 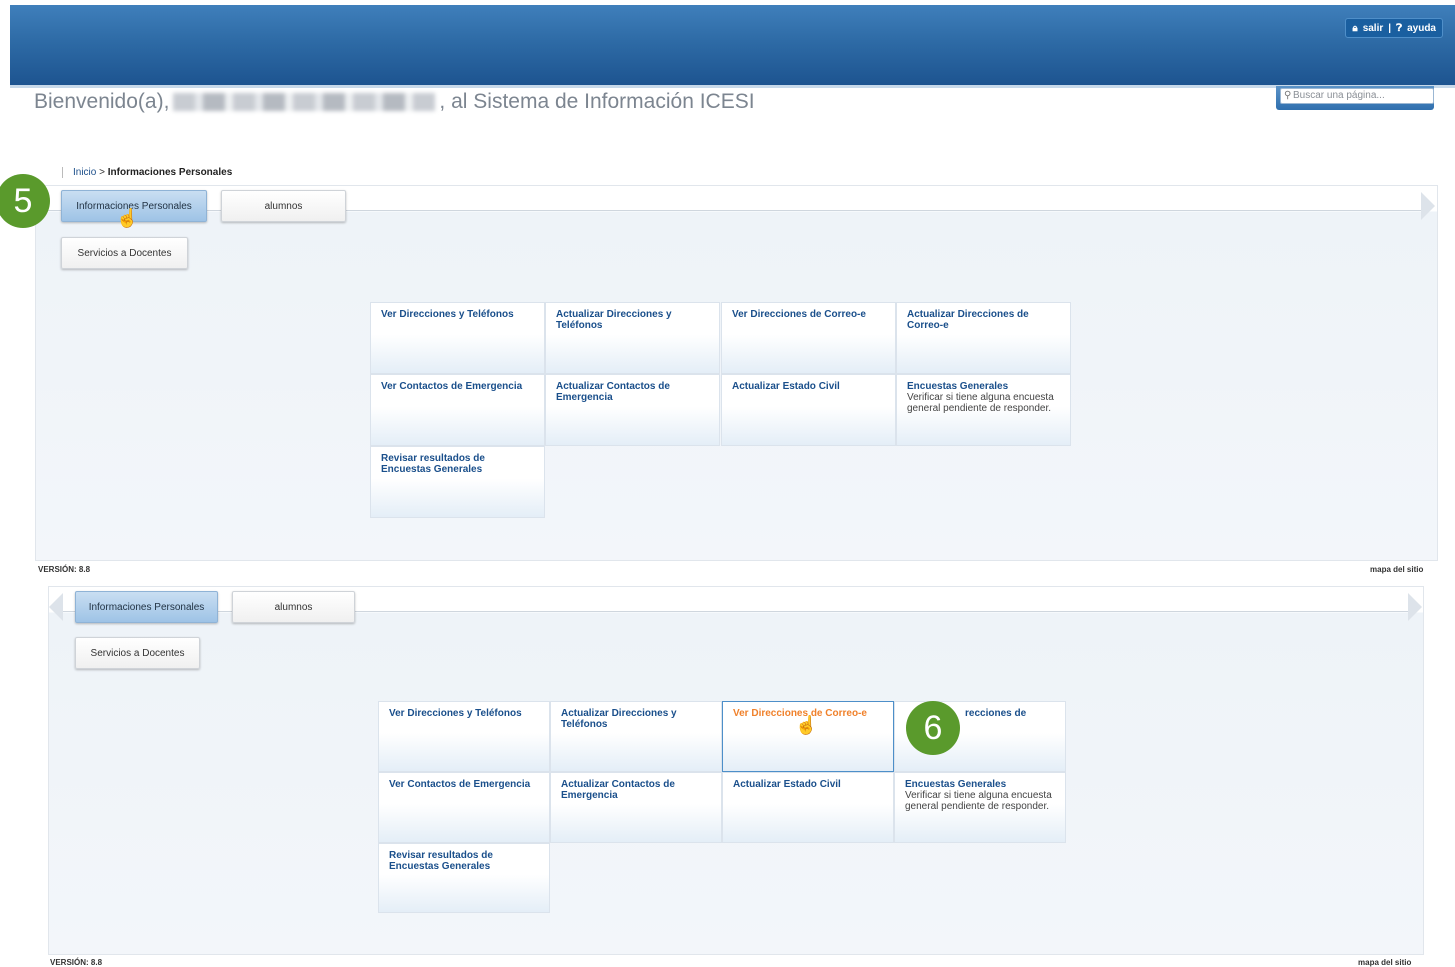 I want to click on welcome-suffix: , al Sistema de Información ICESI, so click(x=597, y=101).